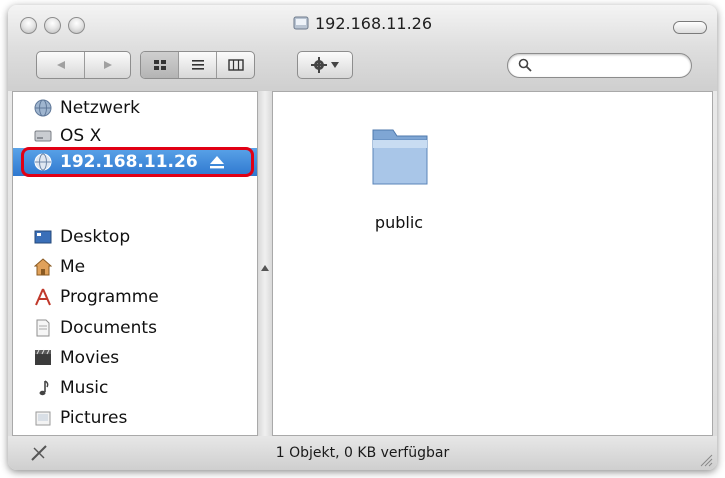 This screenshot has width=725, height=478. I want to click on folder-item-public: public, so click(403, 172).